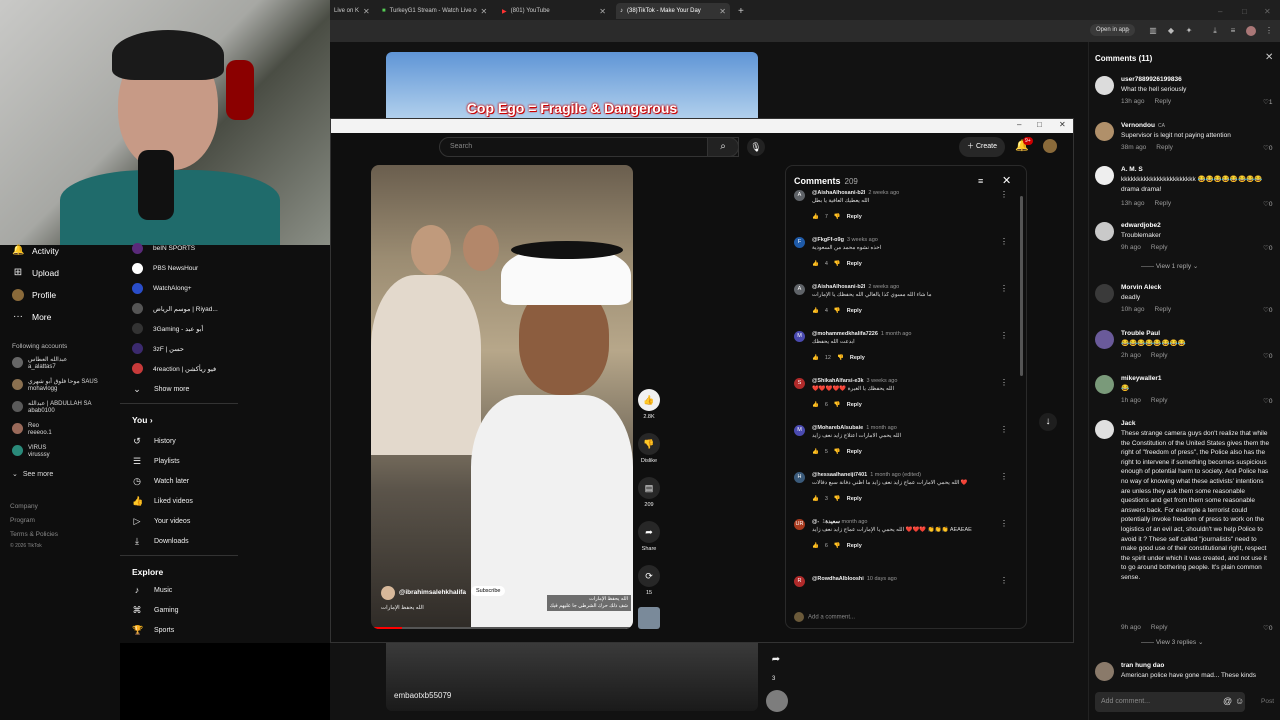 The height and width of the screenshot is (720, 1280). I want to click on remix-button: ⟳ 15, so click(649, 580).